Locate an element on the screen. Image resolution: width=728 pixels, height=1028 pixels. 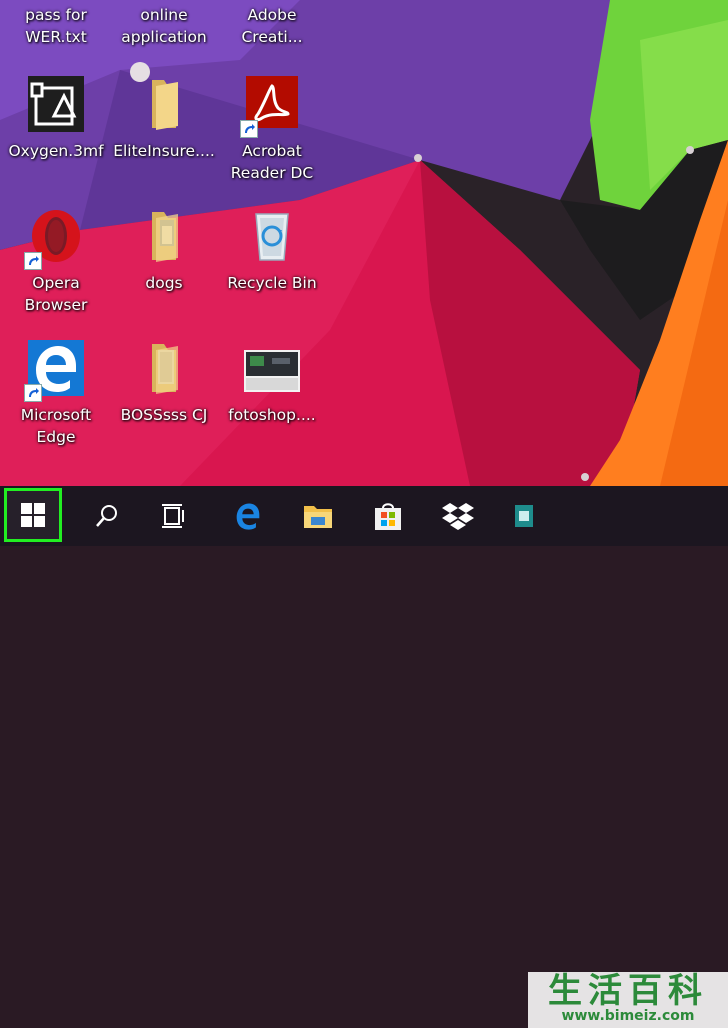
file-explorer-icon is located at coordinates (318, 517).